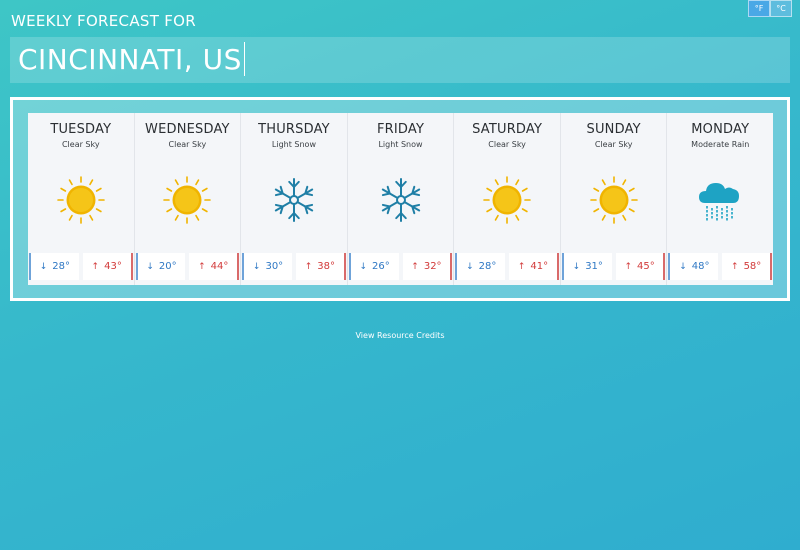 The width and height of the screenshot is (800, 550). I want to click on low-temp: ↓ 31°, so click(586, 266).